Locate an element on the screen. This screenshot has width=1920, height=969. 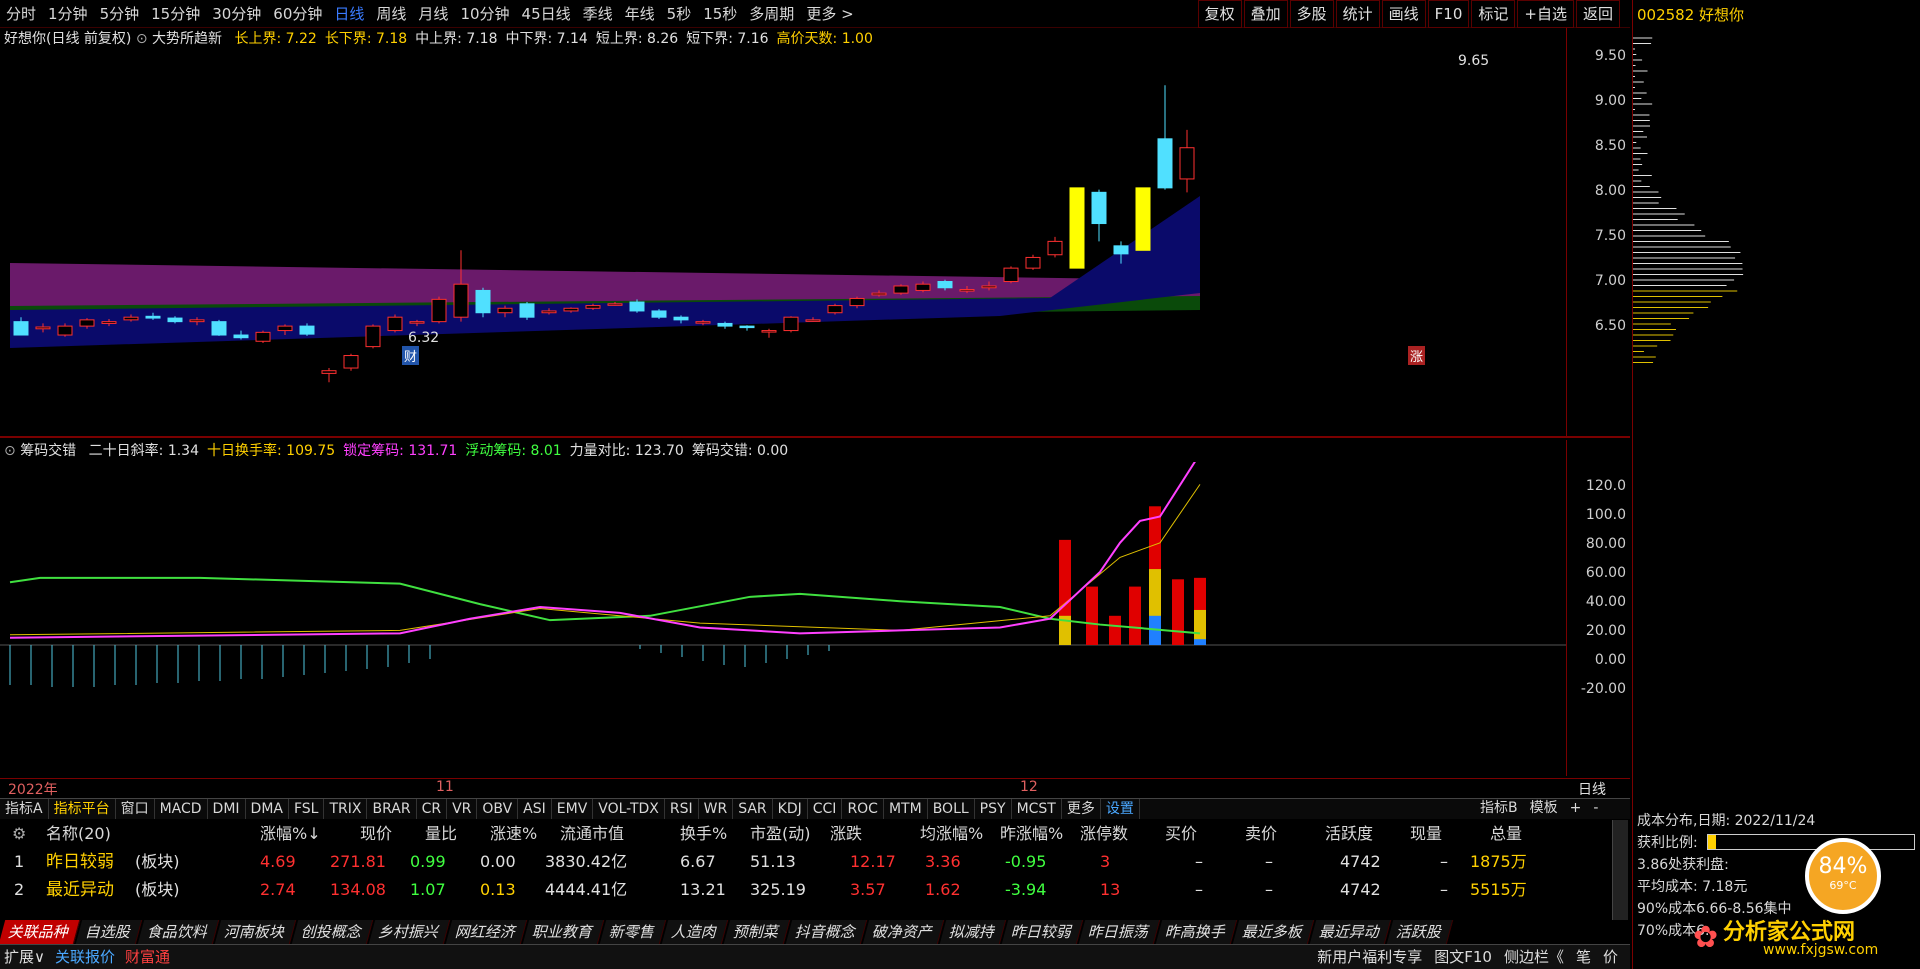
toolbar-button: F10 is located at coordinates (1449, 14).